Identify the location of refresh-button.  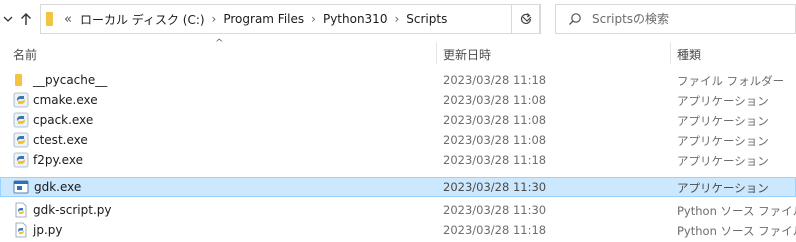
(526, 19).